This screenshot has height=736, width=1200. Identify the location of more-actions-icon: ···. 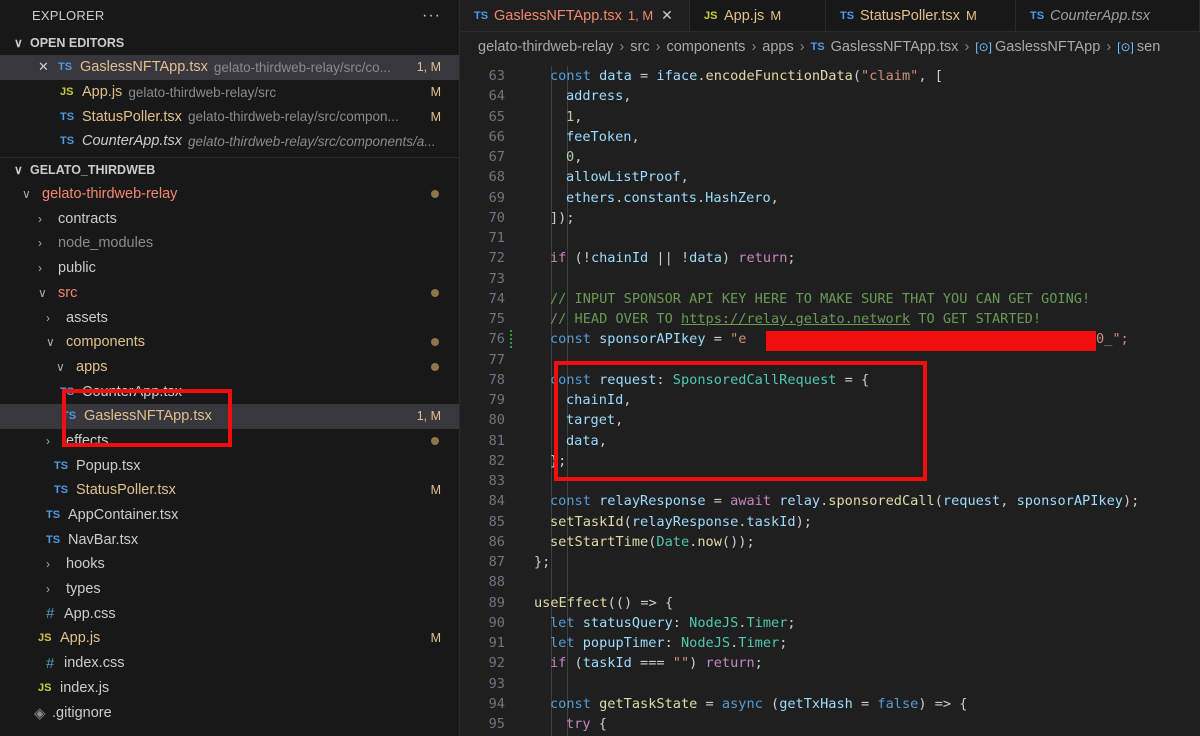
(431, 16).